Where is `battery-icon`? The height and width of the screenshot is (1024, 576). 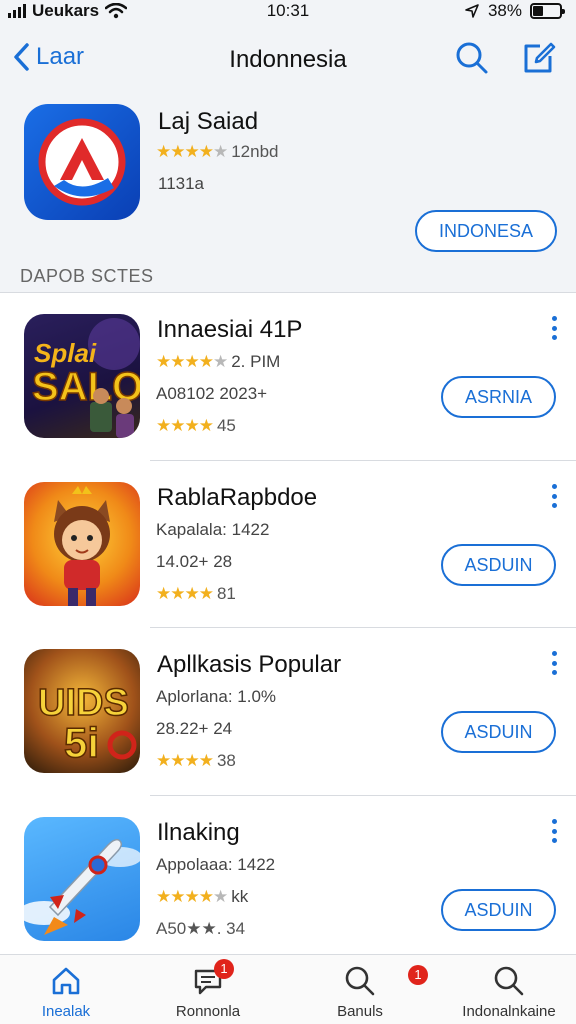 battery-icon is located at coordinates (547, 11).